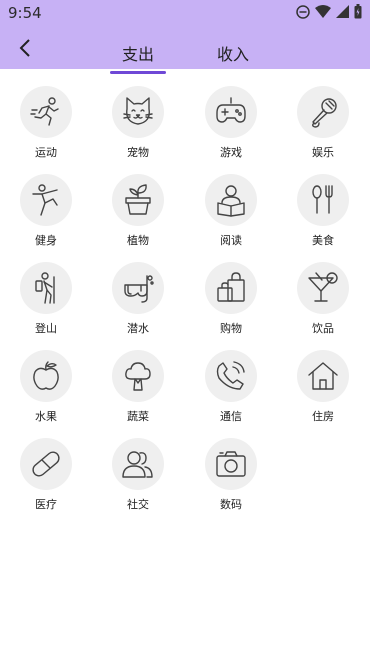 The image size is (370, 659). What do you see at coordinates (138, 199) in the screenshot?
I see `plant-pot-icon` at bounding box center [138, 199].